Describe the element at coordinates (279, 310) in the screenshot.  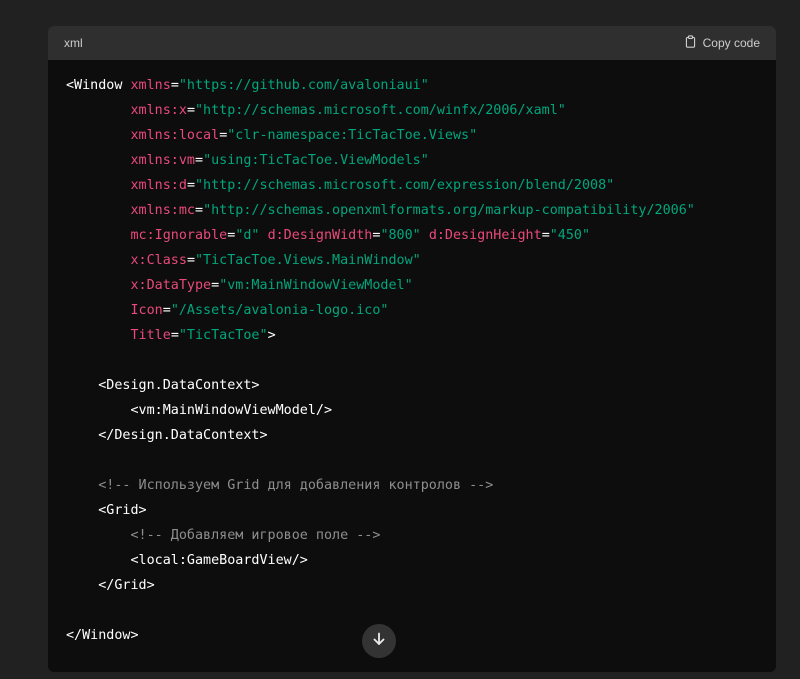
I see `code-token-str: "/Assets/avalonia-logo.ico"` at that location.